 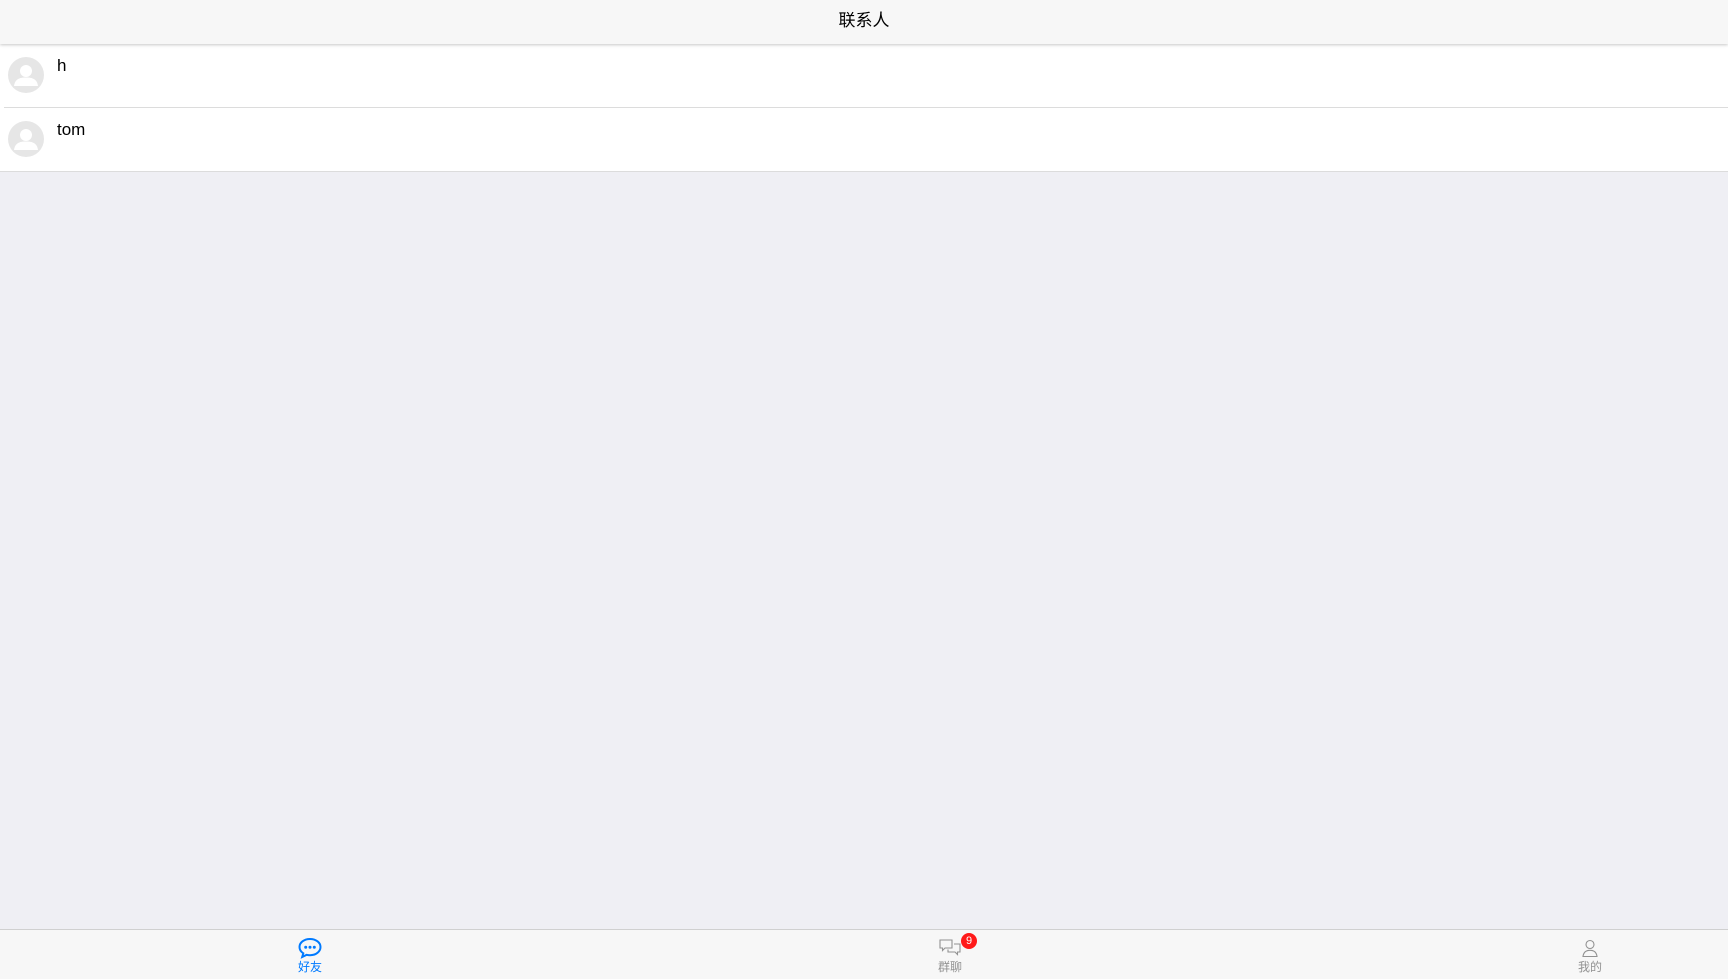 What do you see at coordinates (71, 129) in the screenshot?
I see `contact-name: tom` at bounding box center [71, 129].